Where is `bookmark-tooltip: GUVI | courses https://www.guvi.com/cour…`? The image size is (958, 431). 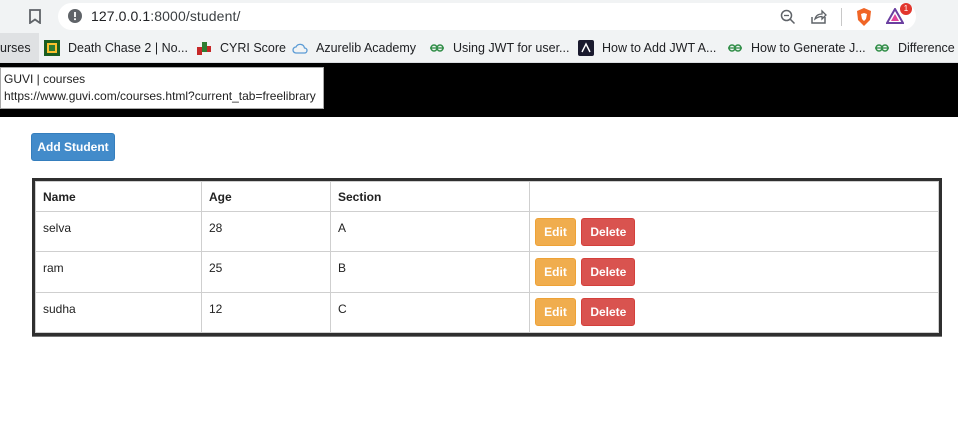 bookmark-tooltip: GUVI | courses https://www.guvi.com/cour… is located at coordinates (162, 88).